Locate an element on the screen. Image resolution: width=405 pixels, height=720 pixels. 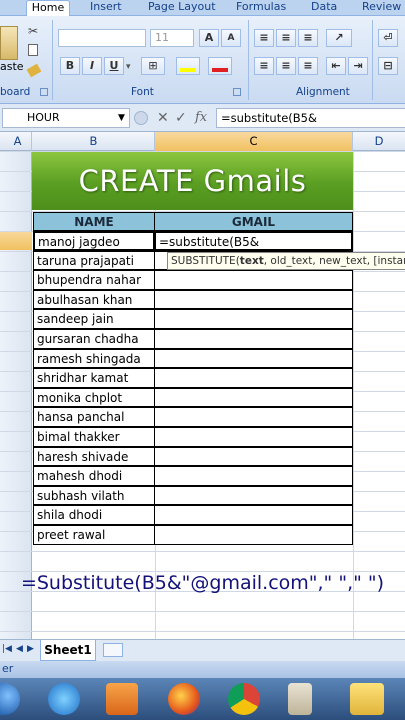
header-name: NAME is located at coordinates (94, 221).